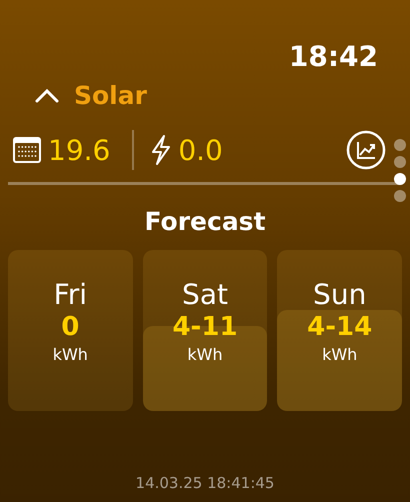 The image size is (410, 502). Describe the element at coordinates (366, 150) in the screenshot. I see `chart-icon` at that location.